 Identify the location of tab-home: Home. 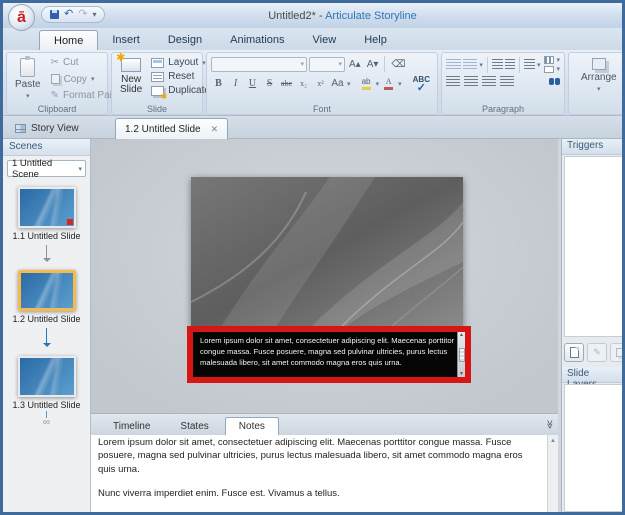
(69, 40).